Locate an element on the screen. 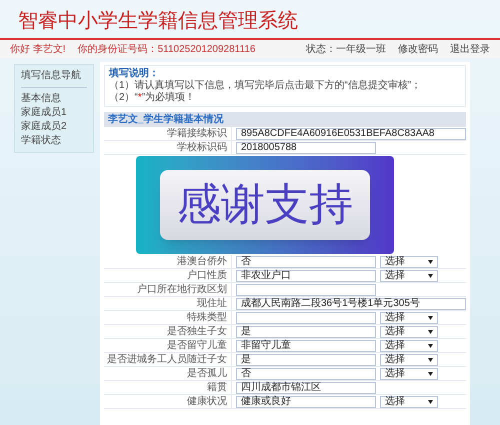 The width and height of the screenshot is (500, 425). input-field: 非留守儿童 is located at coordinates (306, 346).